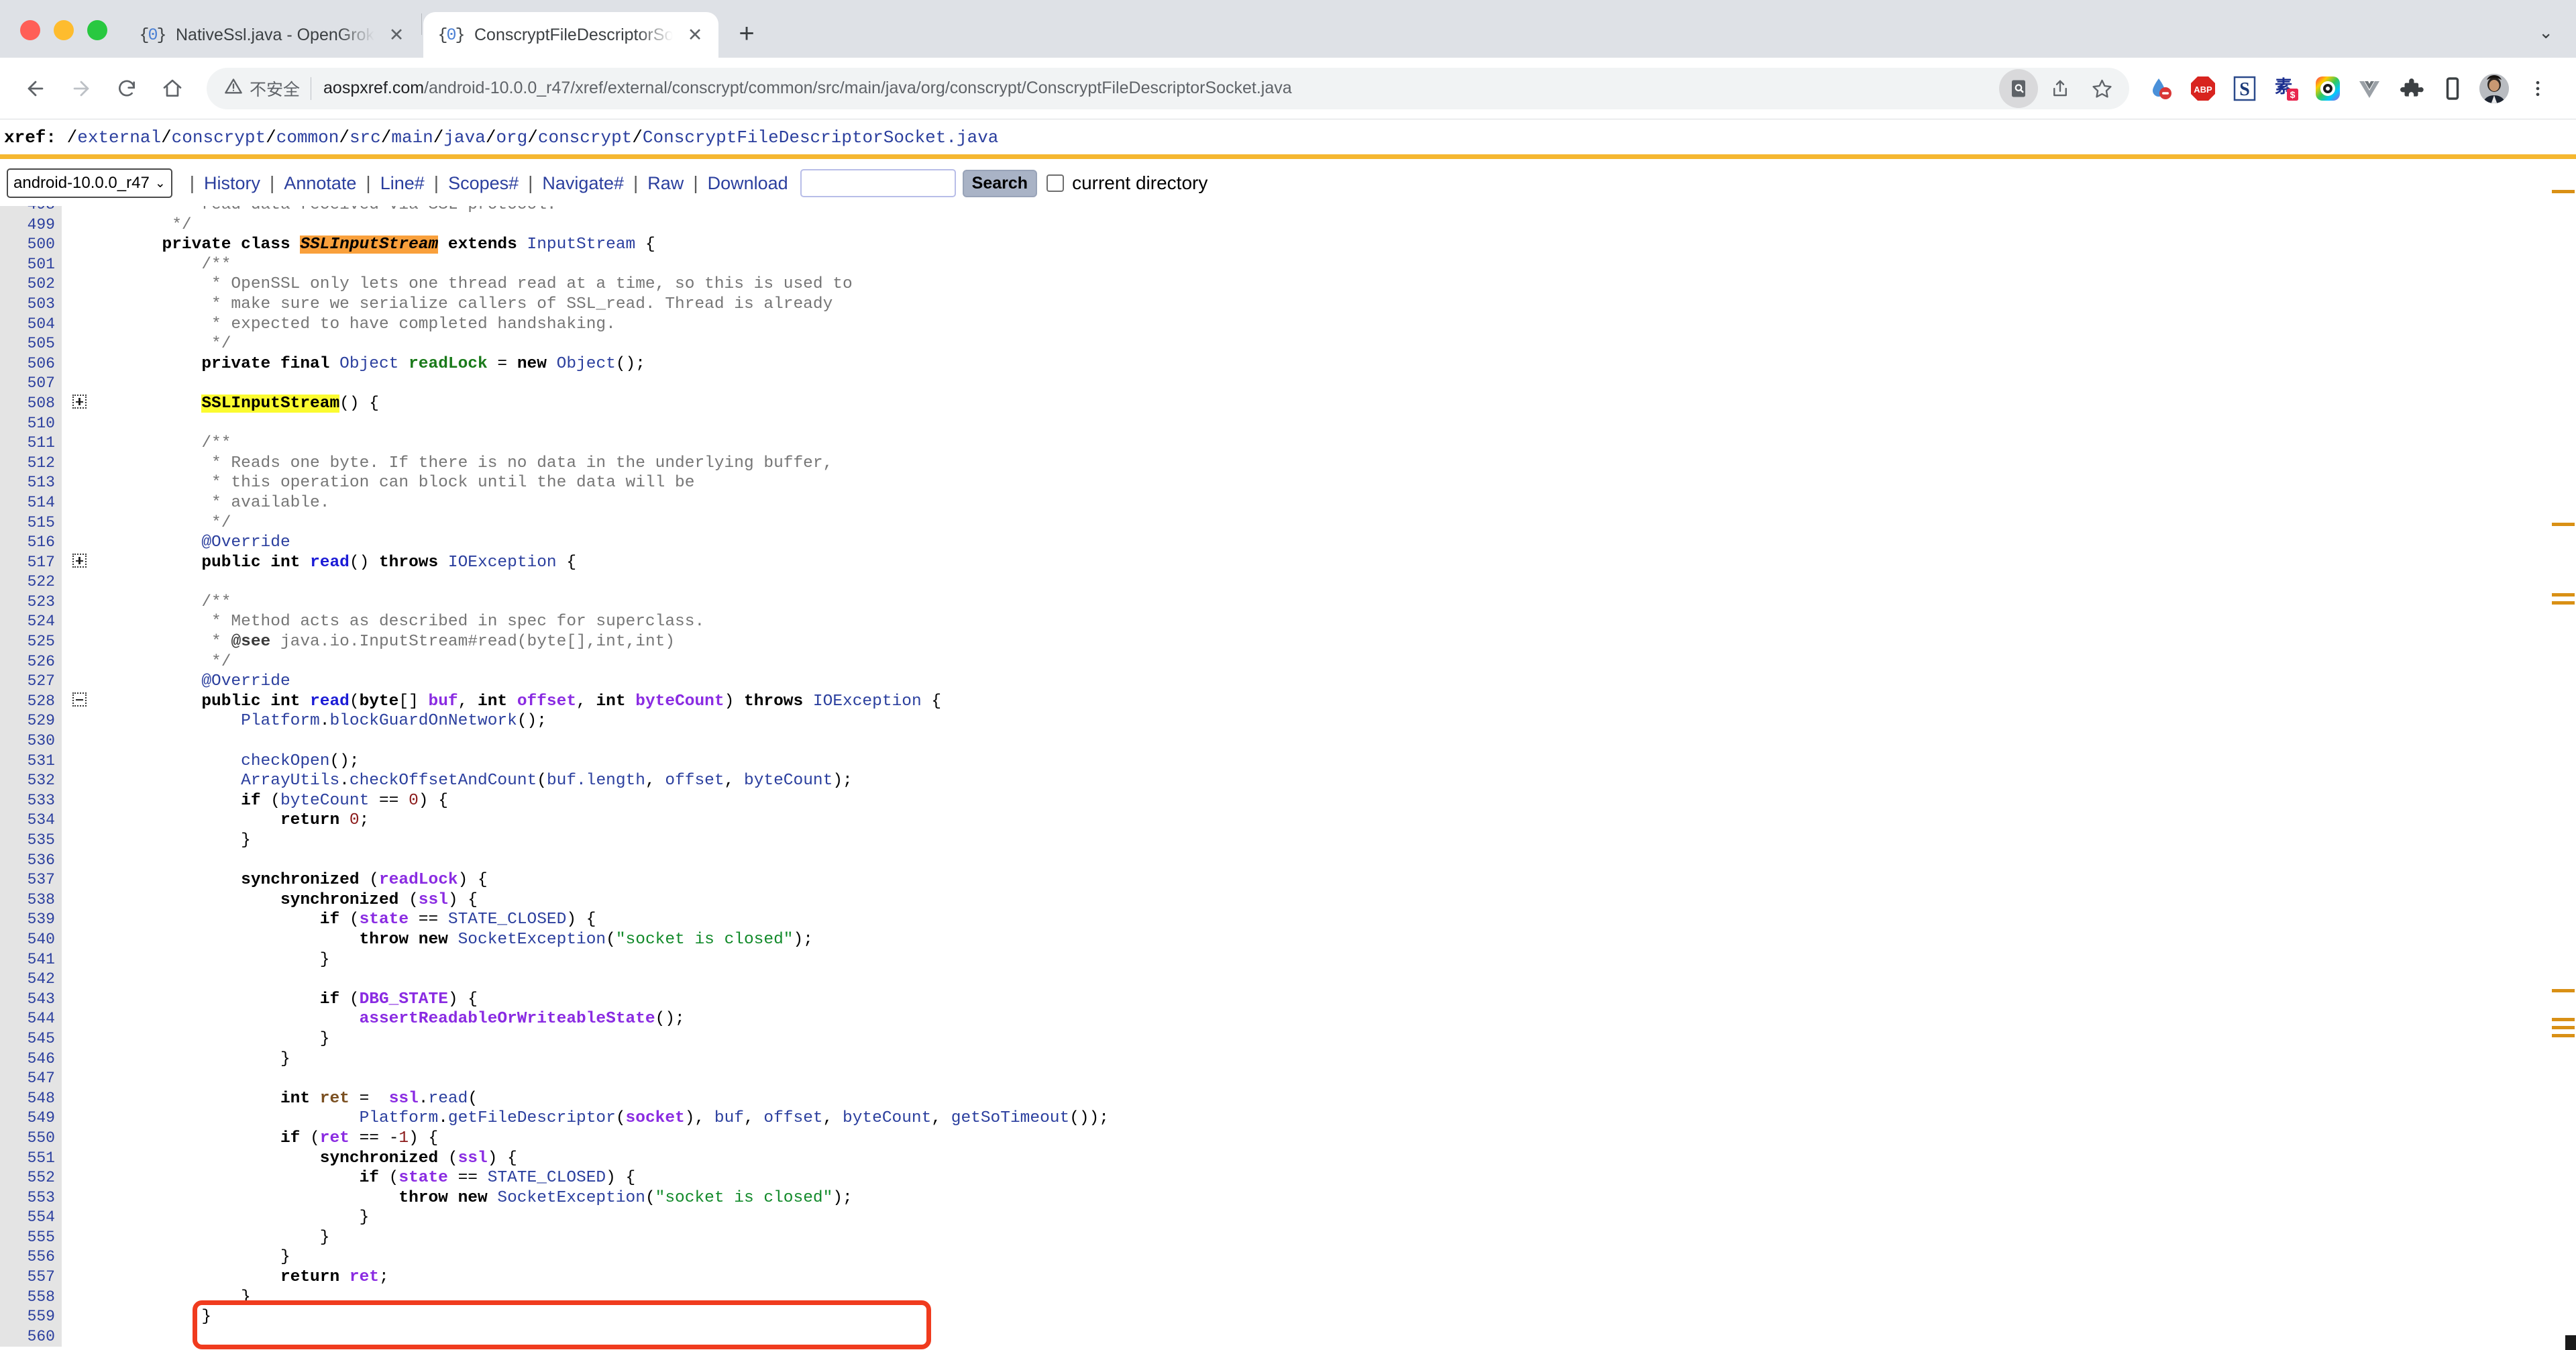 The height and width of the screenshot is (1350, 2576). What do you see at coordinates (320, 183) in the screenshot?
I see `nav-link-annotate: Annotate` at bounding box center [320, 183].